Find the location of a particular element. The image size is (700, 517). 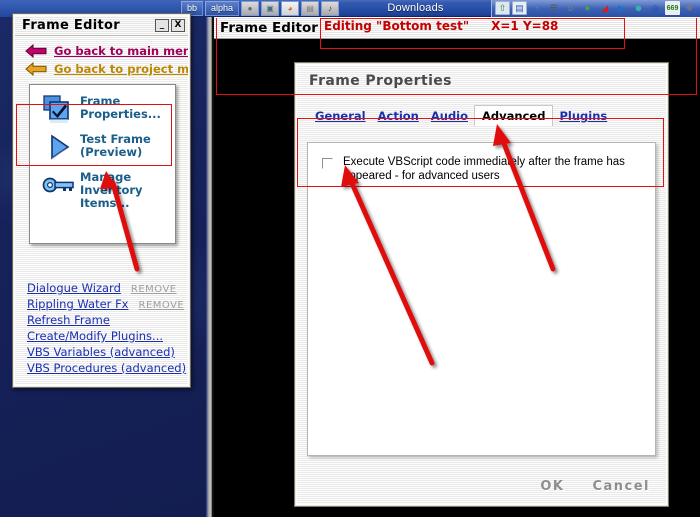

dialog-button-row: OK Cancel is located at coordinates (595, 486).